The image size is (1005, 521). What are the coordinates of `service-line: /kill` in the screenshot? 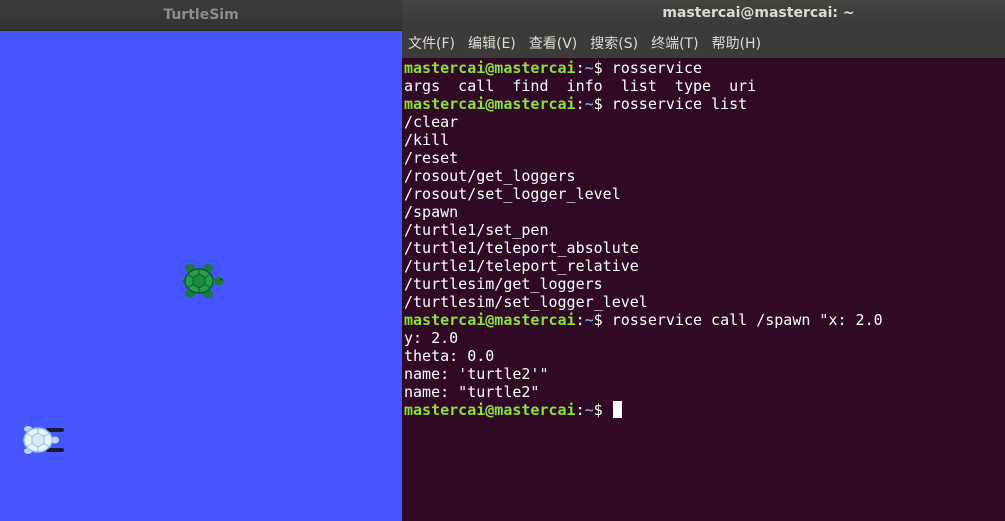 It's located at (427, 140).